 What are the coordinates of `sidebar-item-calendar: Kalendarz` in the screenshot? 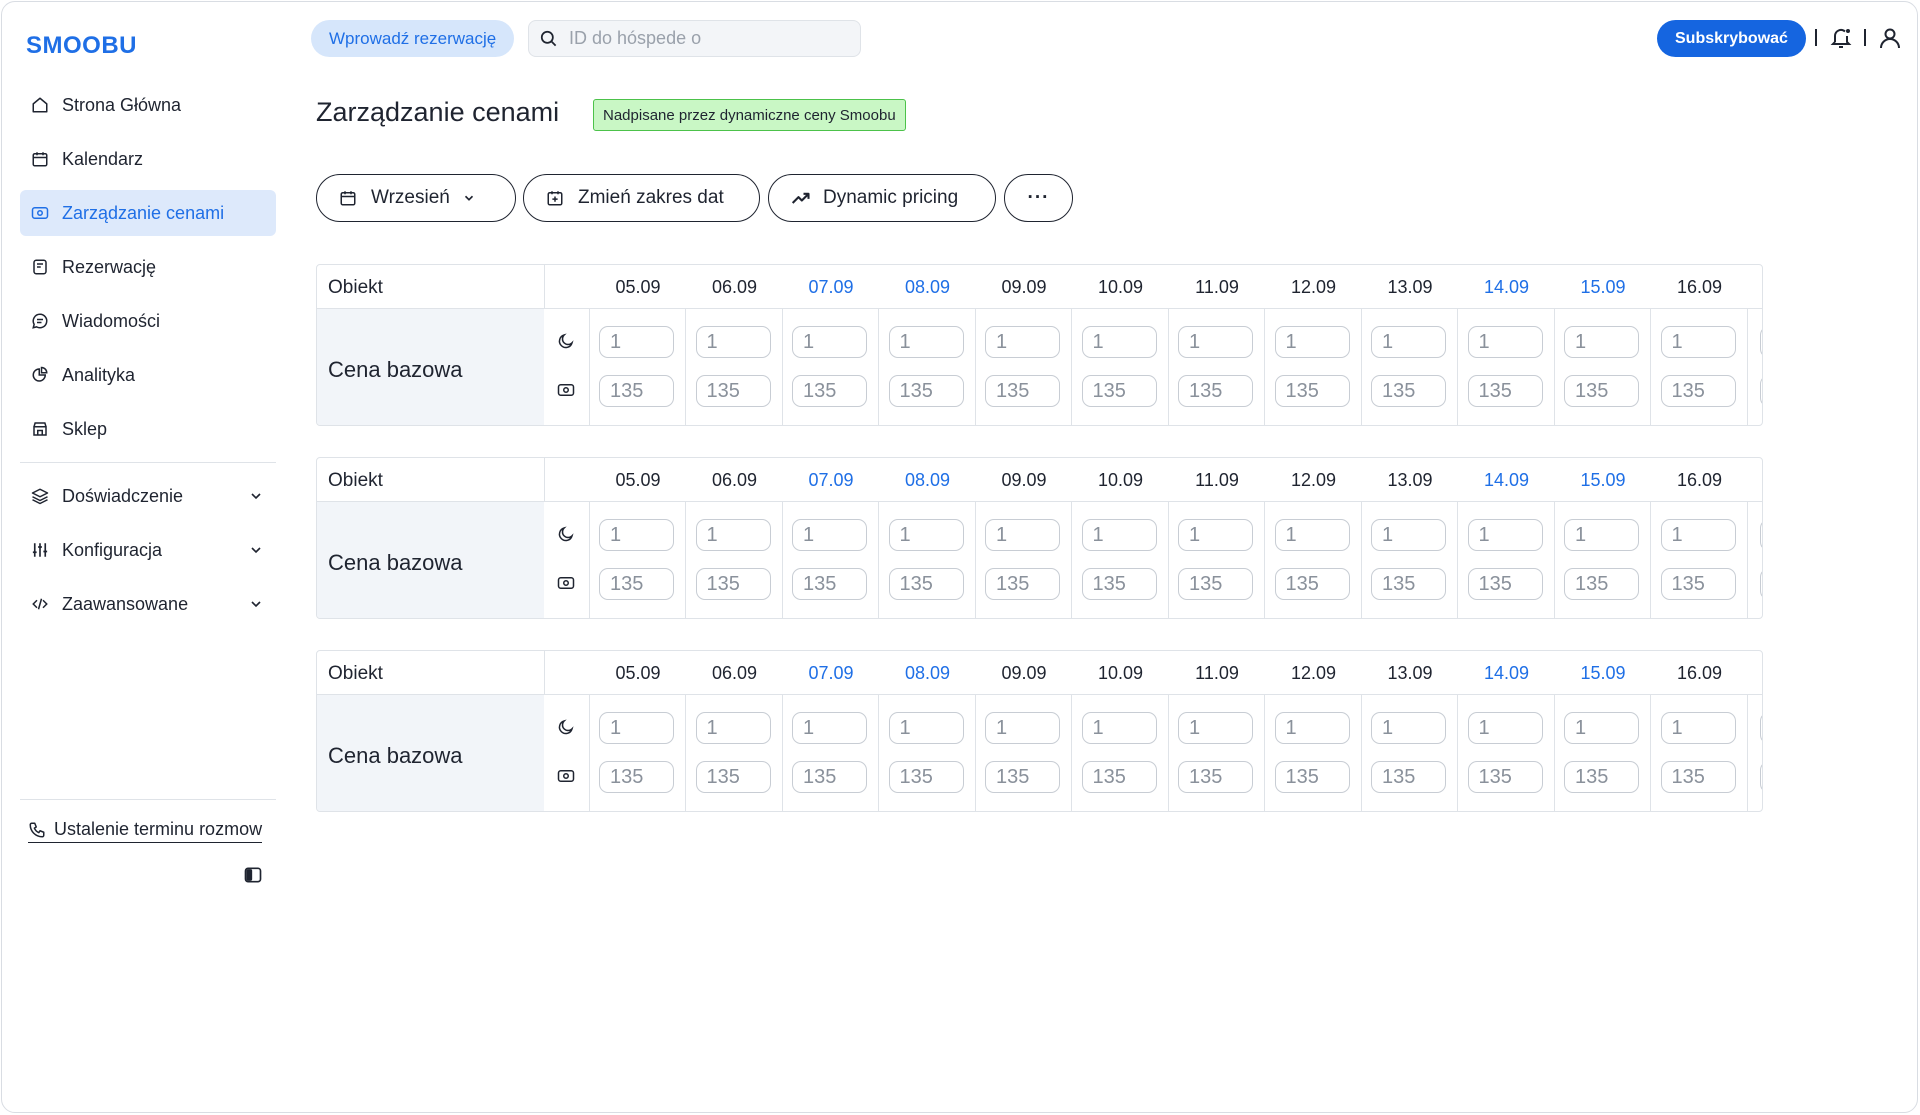 It's located at (148, 159).